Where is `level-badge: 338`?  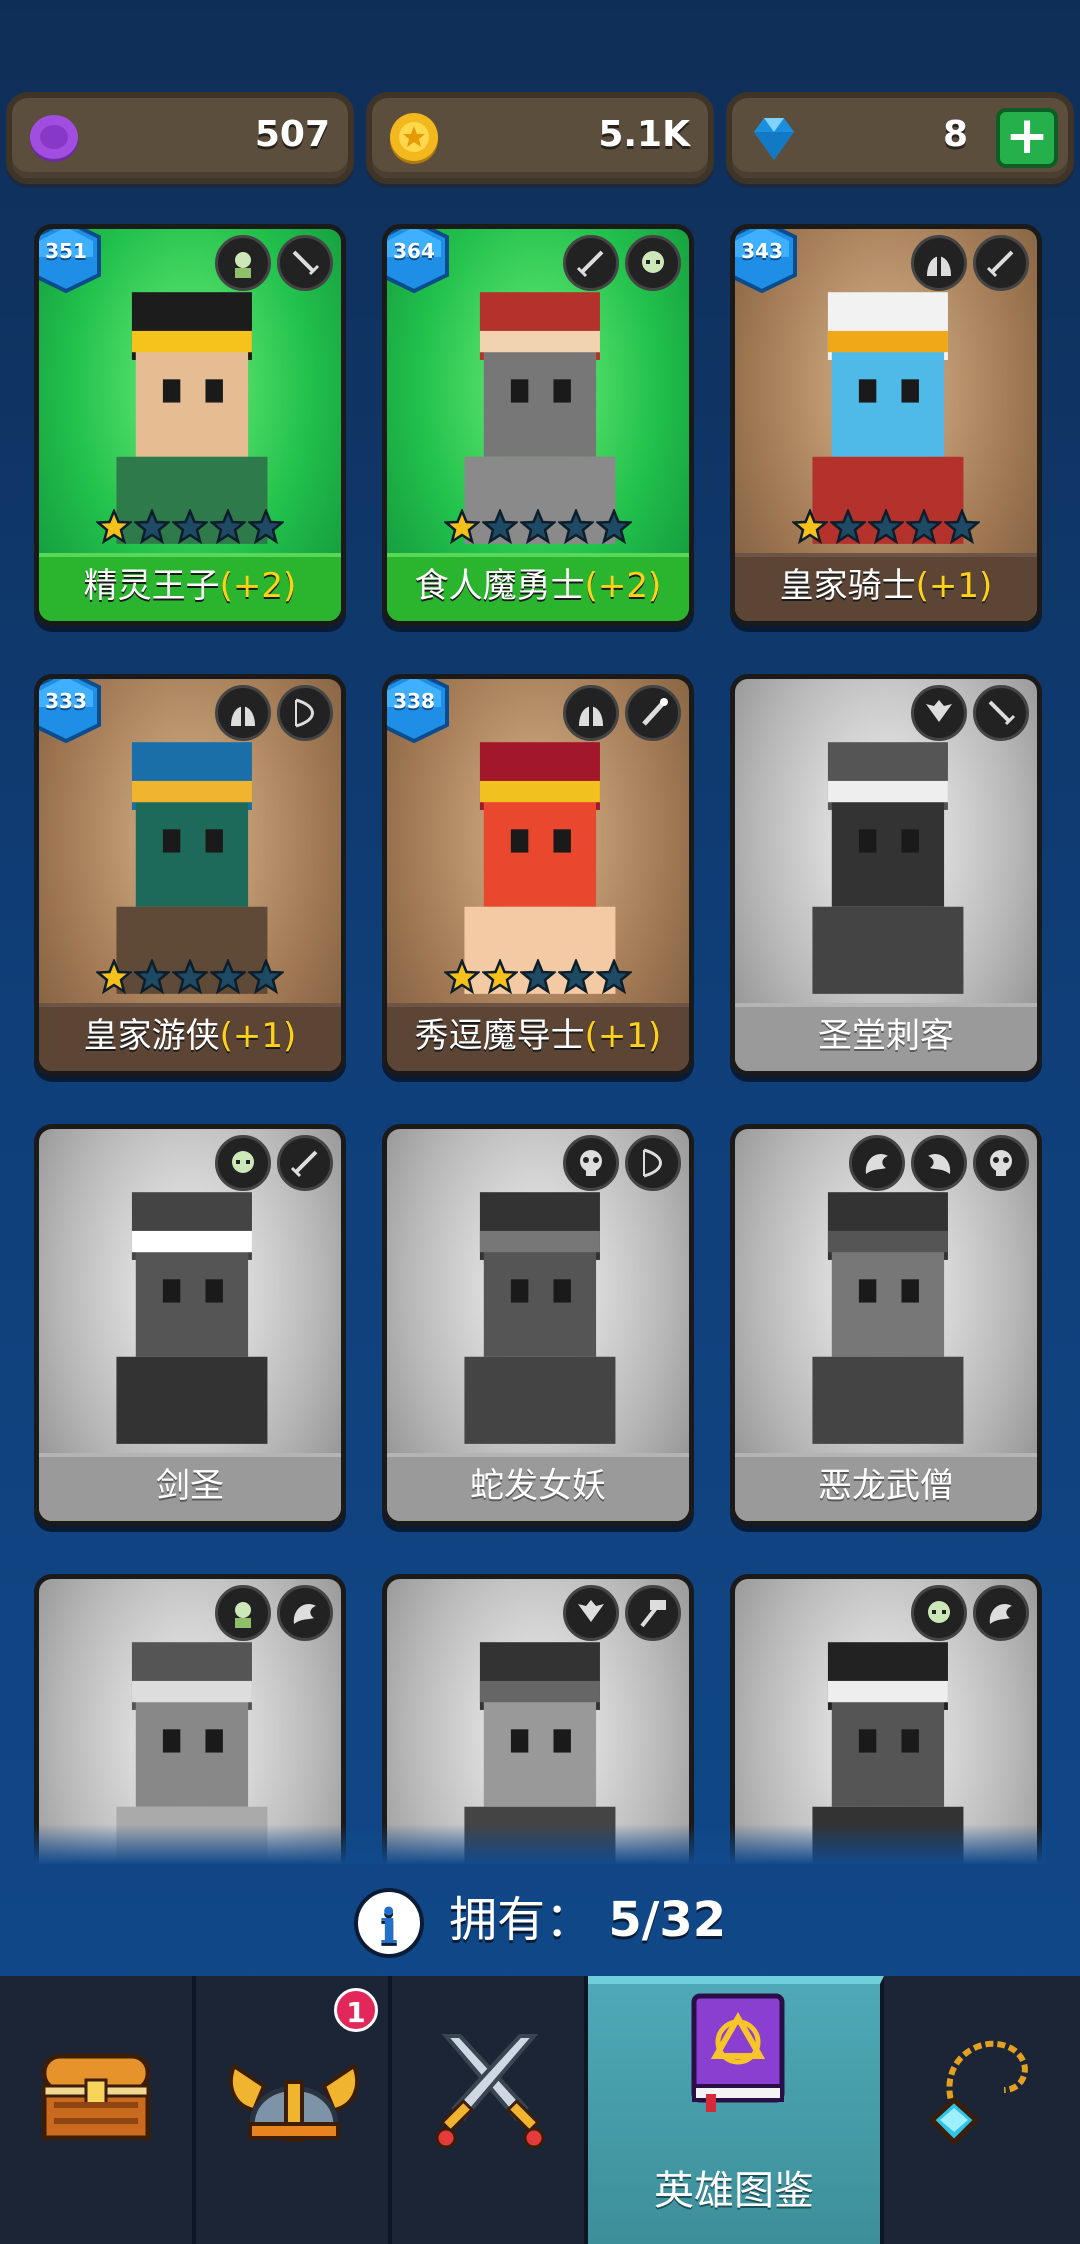 level-badge: 338 is located at coordinates (420, 712).